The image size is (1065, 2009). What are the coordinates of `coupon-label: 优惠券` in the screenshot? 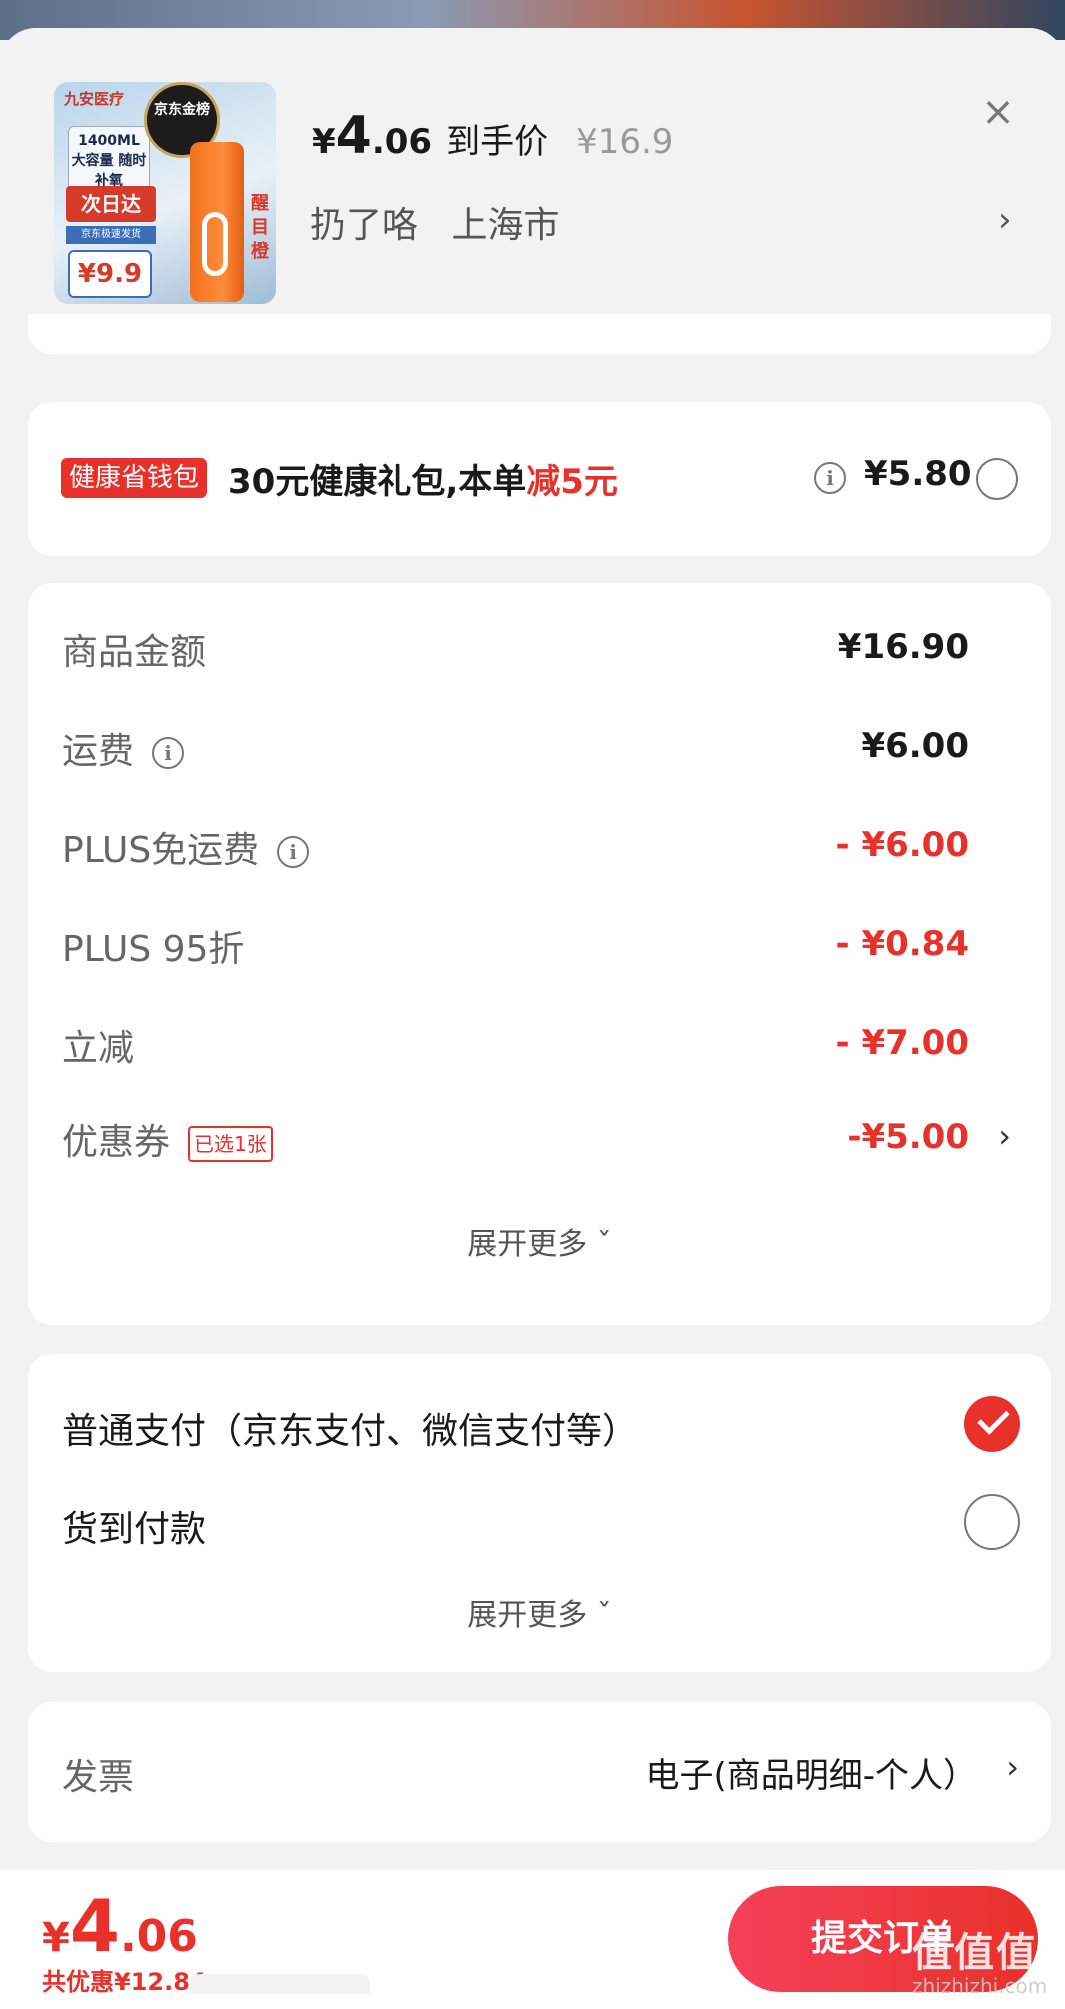 It's located at (116, 1142).